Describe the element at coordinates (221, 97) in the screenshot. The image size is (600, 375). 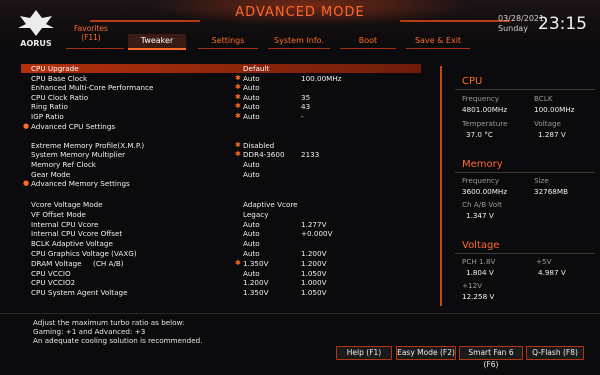
I see `setting-cpu-clock-ratio: CPU Clock Ratio ✱ Auto 35` at that location.